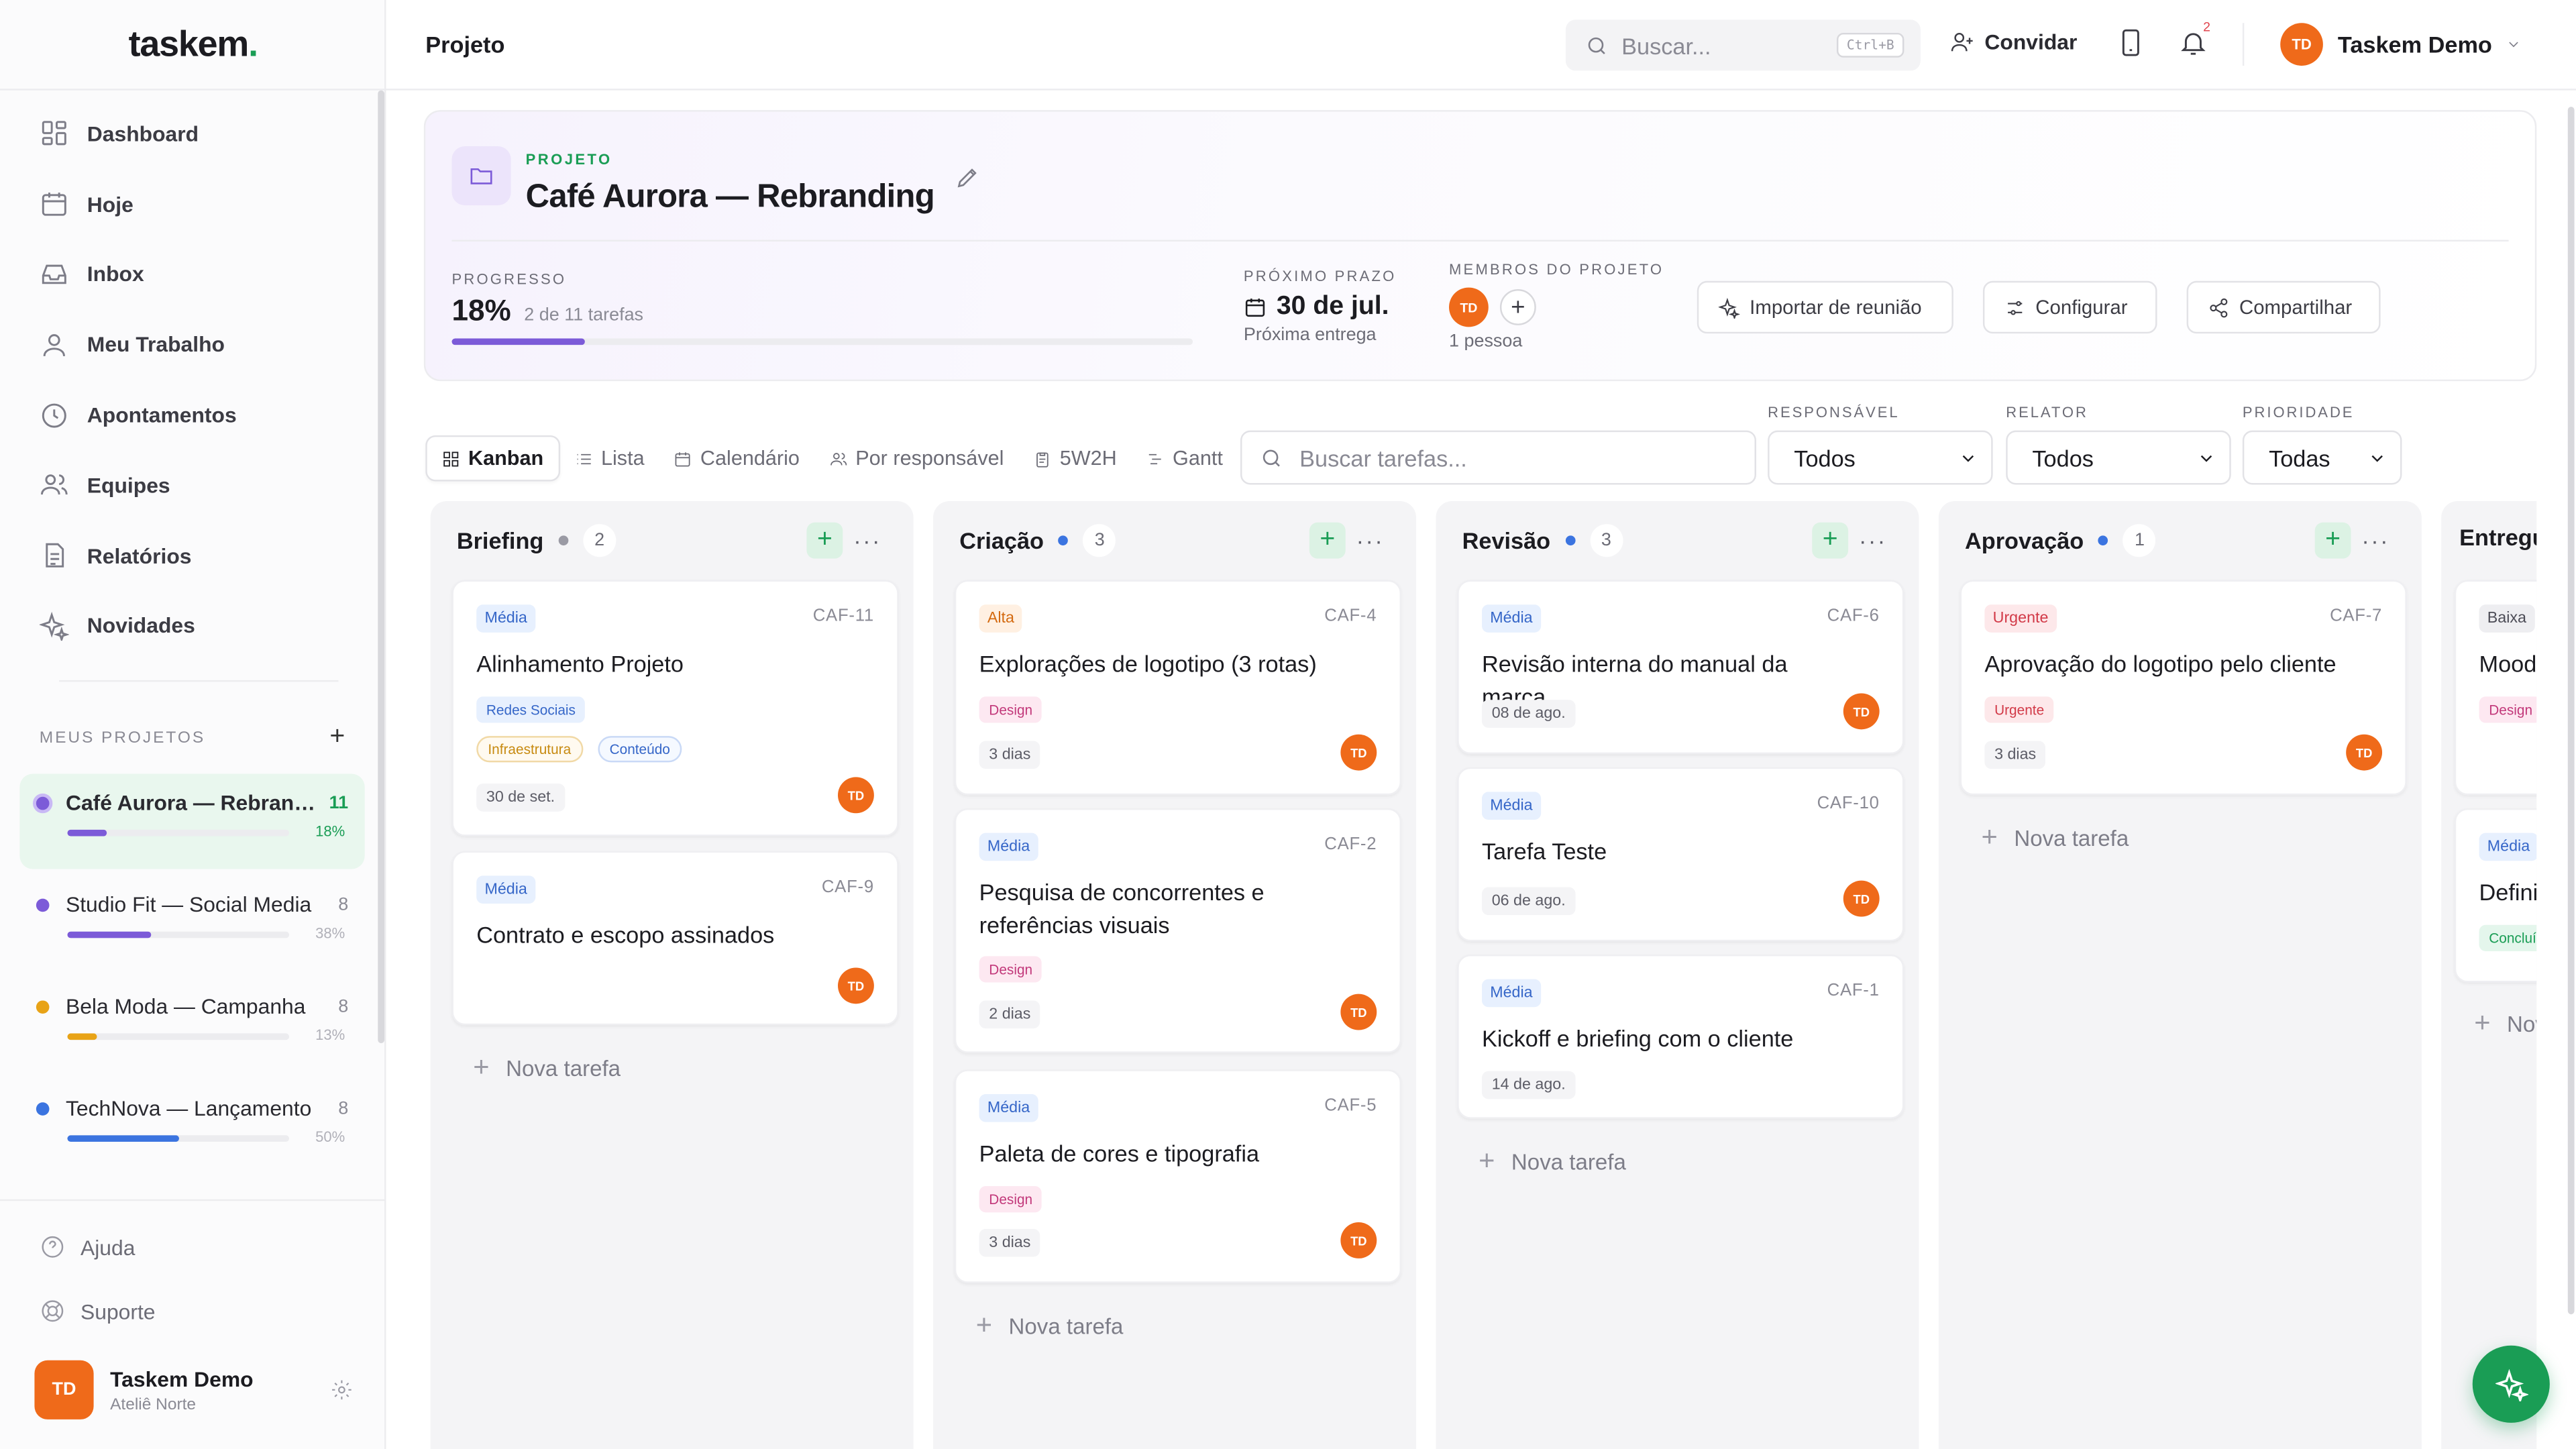  Describe the element at coordinates (341, 1390) in the screenshot. I see `gear-icon` at that location.